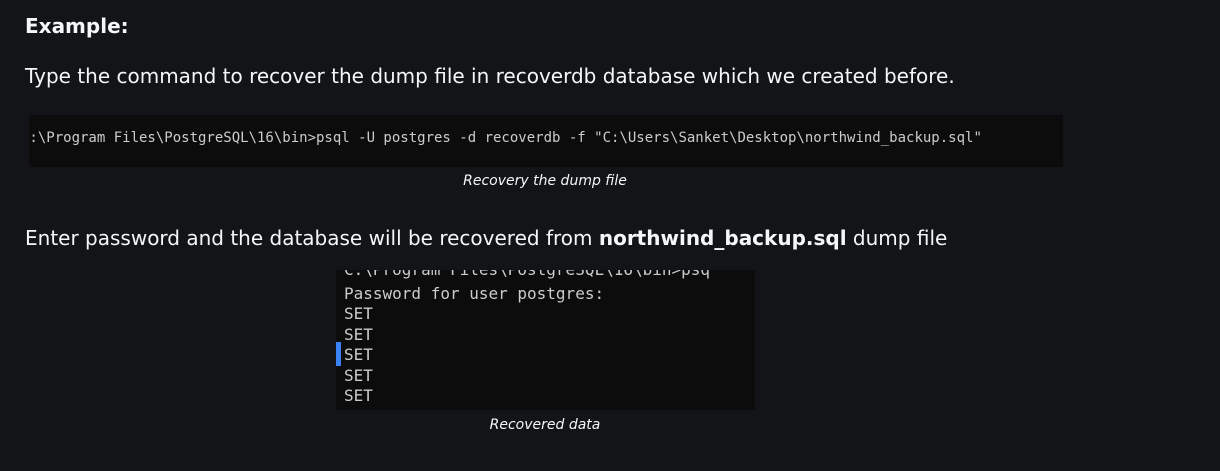 This screenshot has width=1220, height=471. What do you see at coordinates (474, 293) in the screenshot?
I see `terminal-line: Password for user postgres:` at bounding box center [474, 293].